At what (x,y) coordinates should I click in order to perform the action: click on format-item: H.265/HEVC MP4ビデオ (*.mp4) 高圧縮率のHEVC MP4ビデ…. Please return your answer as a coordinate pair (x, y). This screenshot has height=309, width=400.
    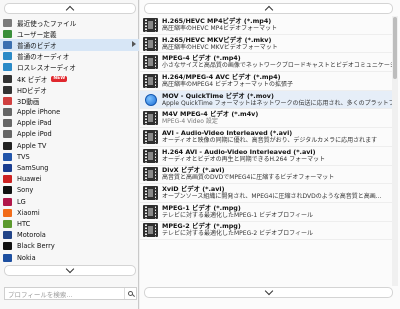
    Looking at the image, I should click on (266, 25).